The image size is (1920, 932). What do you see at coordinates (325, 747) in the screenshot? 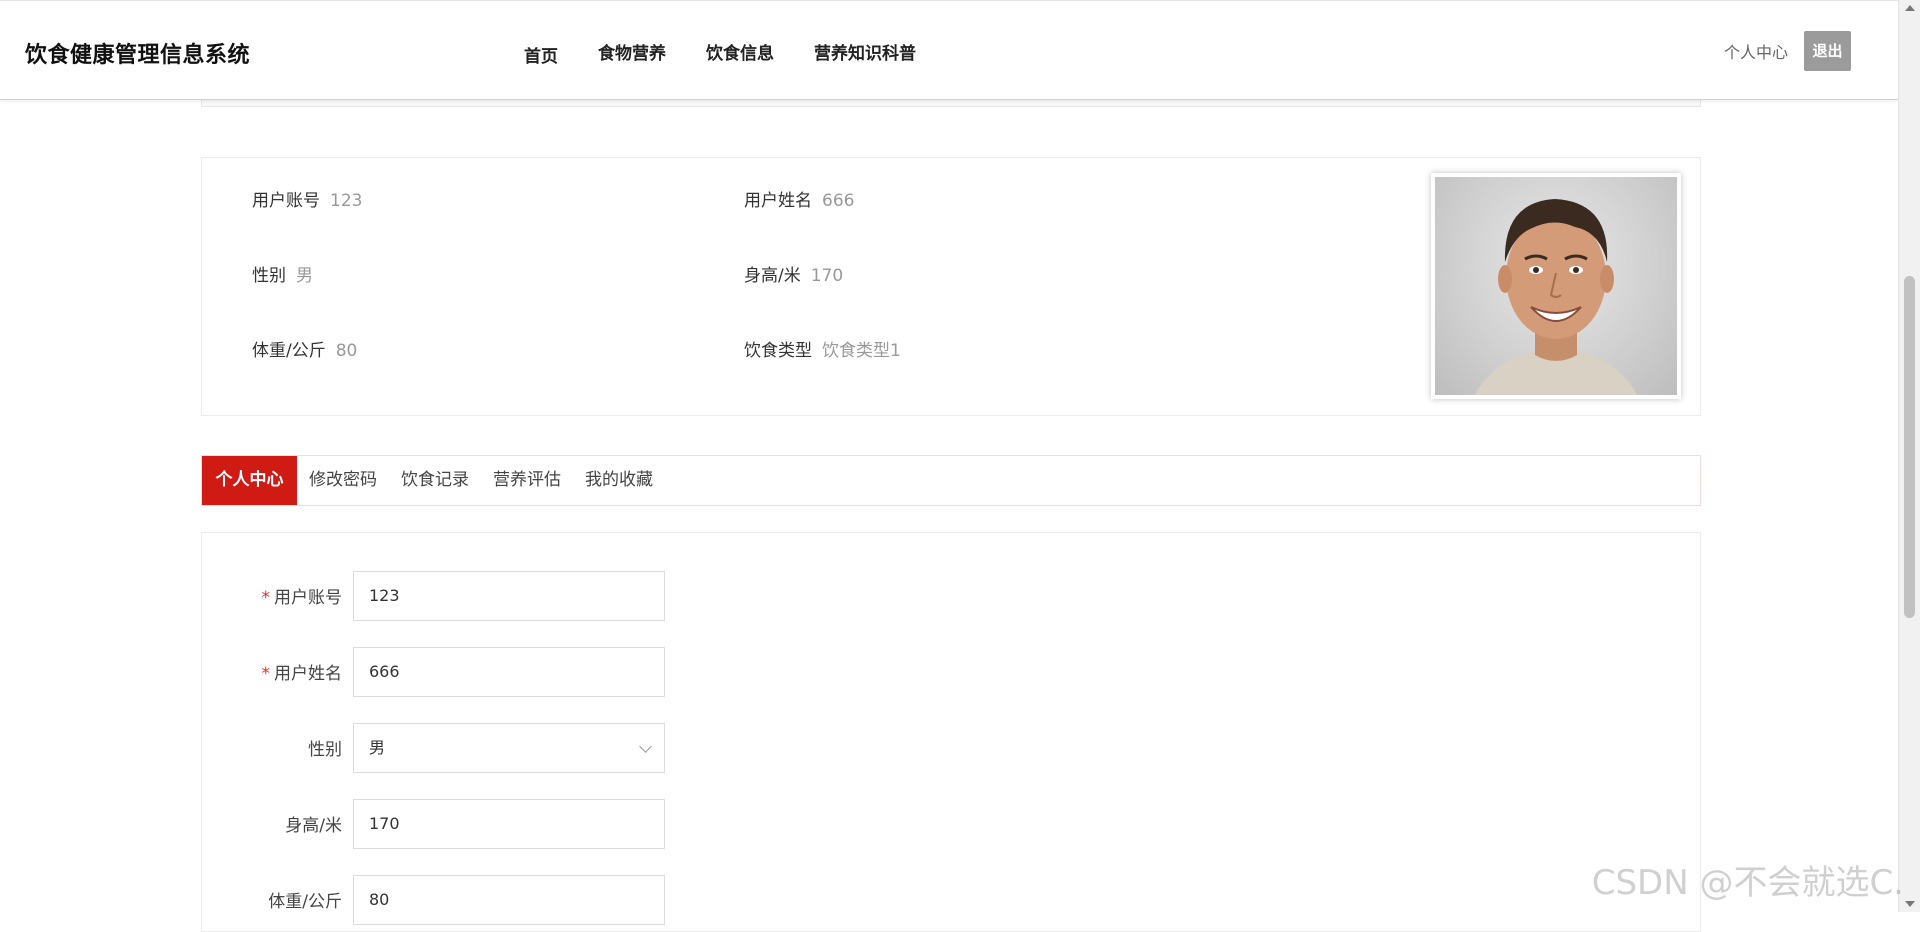
I see `form-label-gender: 性别` at bounding box center [325, 747].